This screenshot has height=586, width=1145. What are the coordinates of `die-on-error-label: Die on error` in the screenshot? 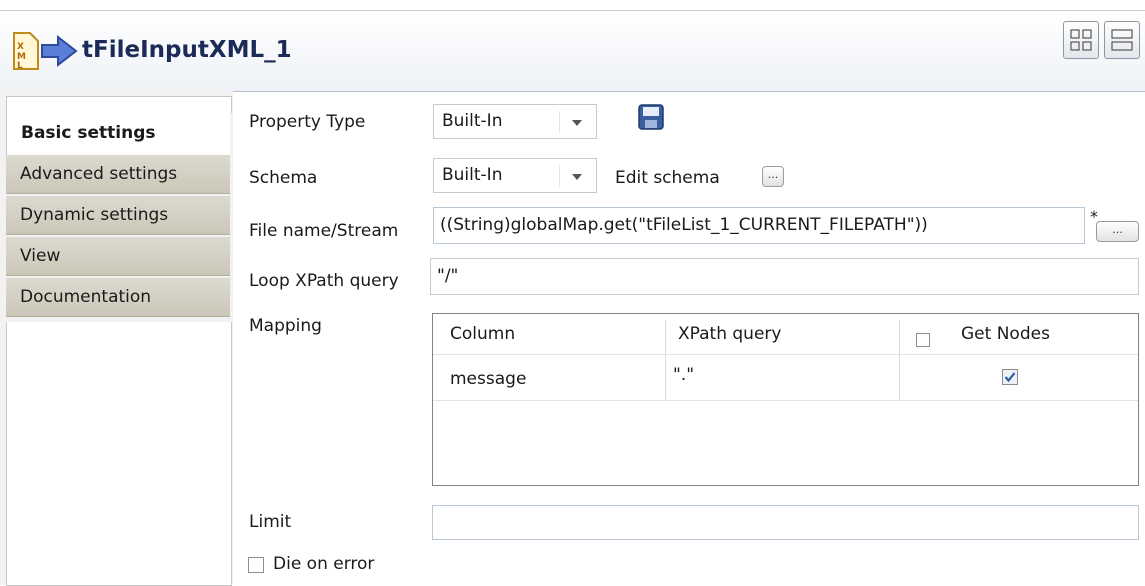 It's located at (324, 564).